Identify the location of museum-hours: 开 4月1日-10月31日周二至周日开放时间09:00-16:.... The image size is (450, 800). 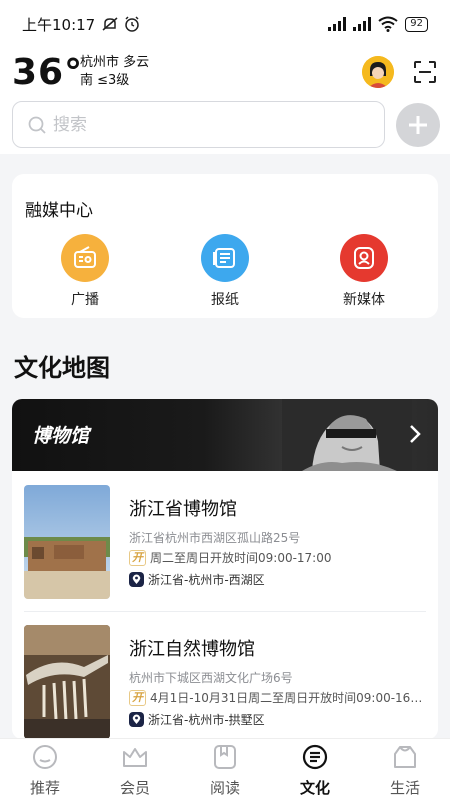
(276, 697).